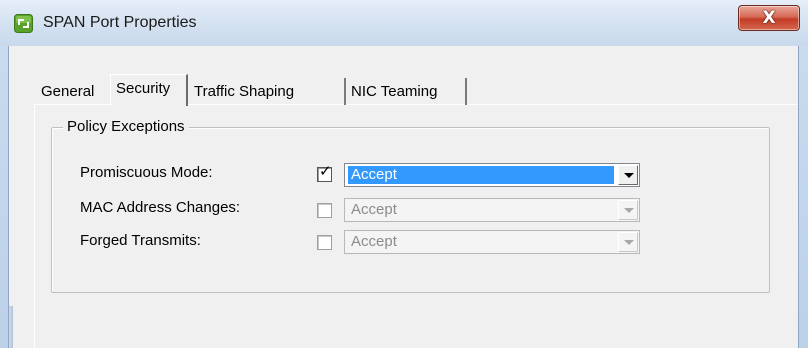 This screenshot has height=348, width=808. What do you see at coordinates (404, 23) in the screenshot?
I see `title-bar: SPAN Port Properties X` at bounding box center [404, 23].